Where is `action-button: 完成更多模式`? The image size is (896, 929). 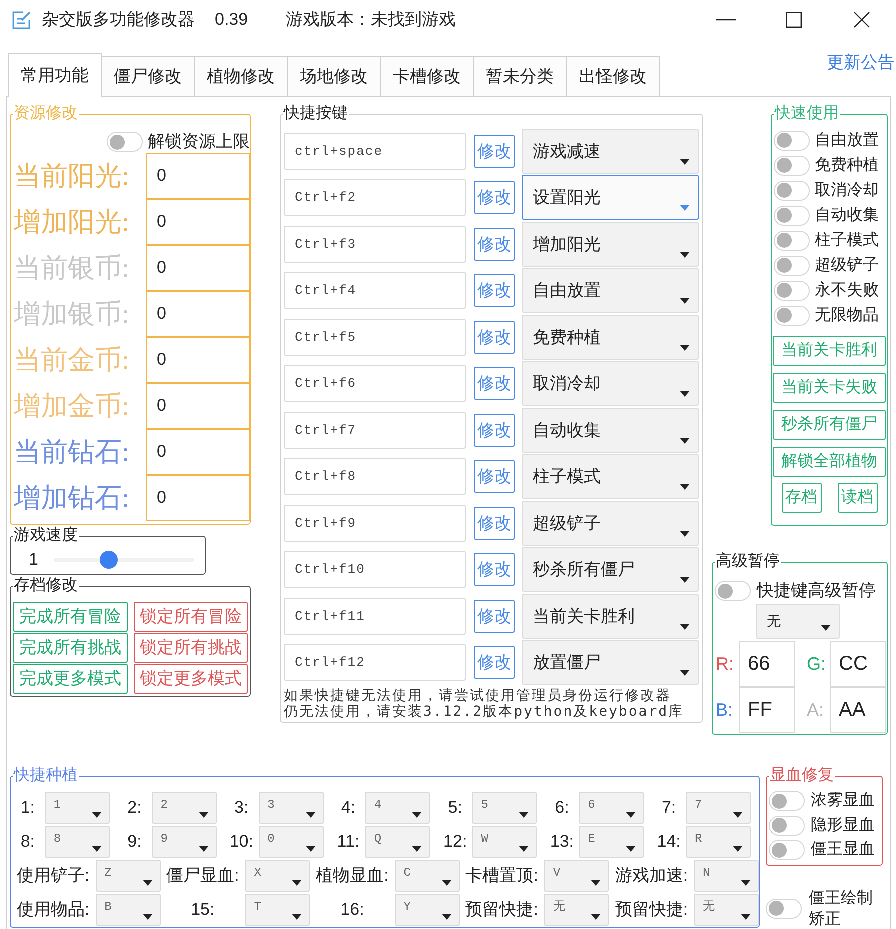 action-button: 完成更多模式 is located at coordinates (70, 679).